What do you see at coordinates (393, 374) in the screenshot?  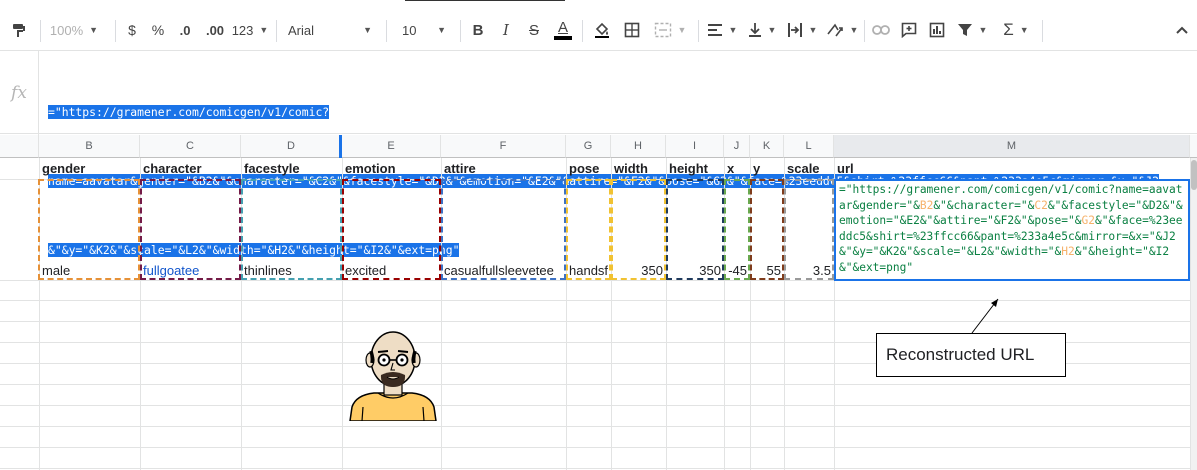 I see `comic-avatar-image` at bounding box center [393, 374].